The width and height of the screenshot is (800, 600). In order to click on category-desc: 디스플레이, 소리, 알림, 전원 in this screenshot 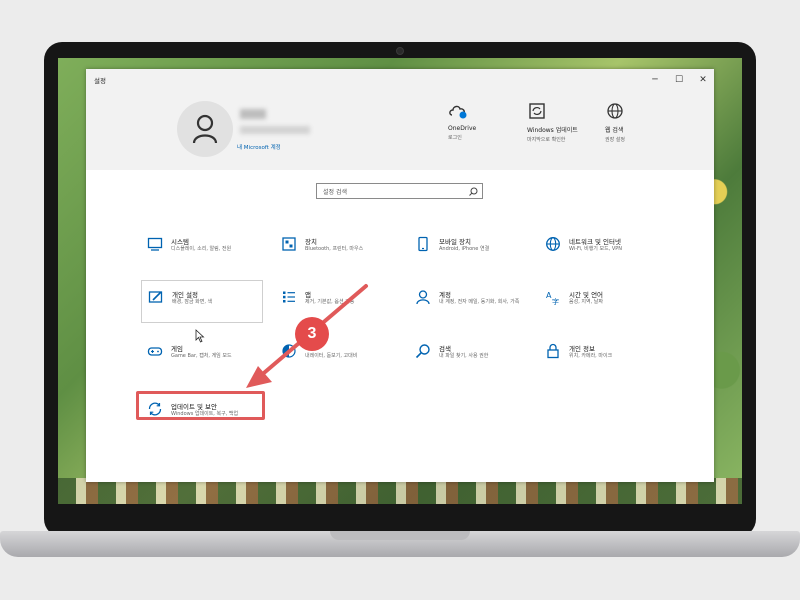, I will do `click(201, 249)`.